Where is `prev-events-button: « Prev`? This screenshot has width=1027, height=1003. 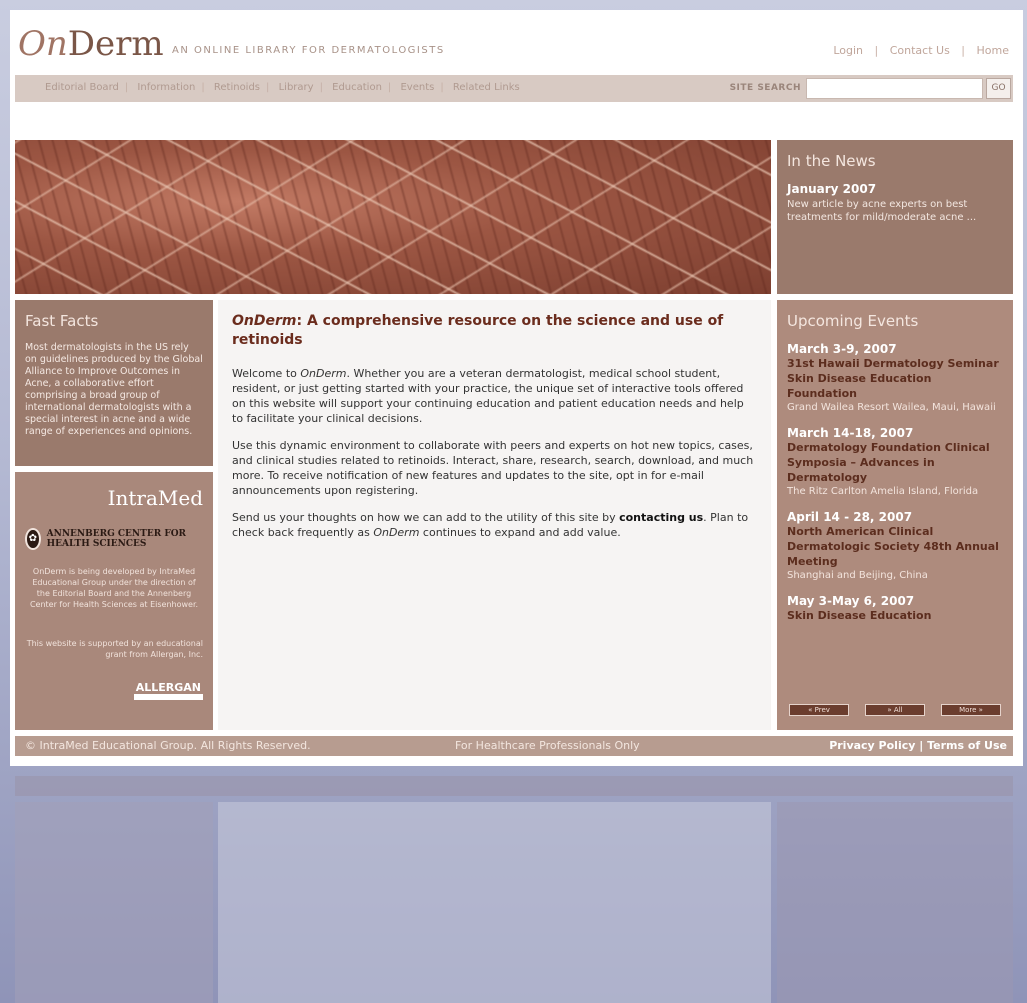 prev-events-button: « Prev is located at coordinates (819, 710).